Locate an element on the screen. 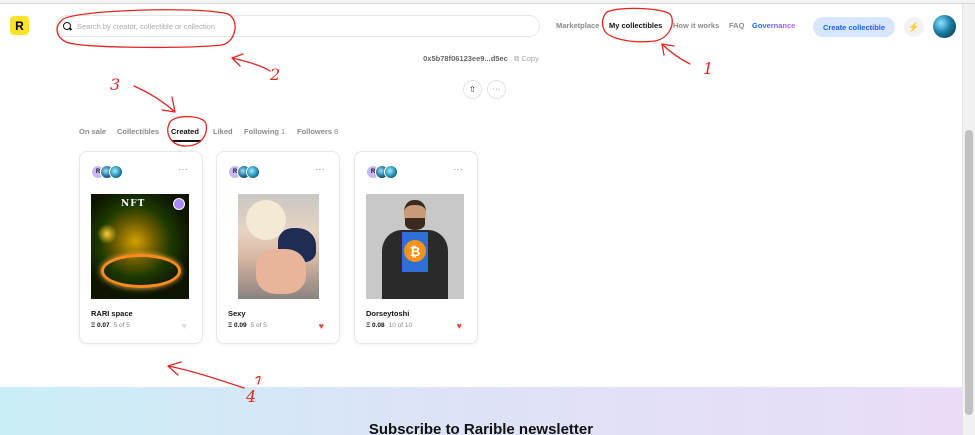  collectible-price: Ξ 0.09 5 of 5 is located at coordinates (247, 325).